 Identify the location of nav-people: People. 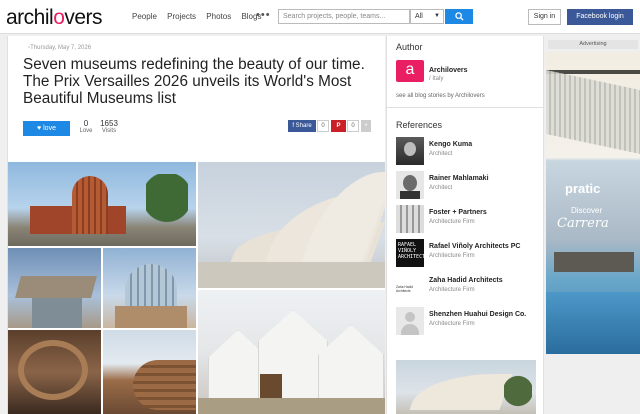
(144, 16).